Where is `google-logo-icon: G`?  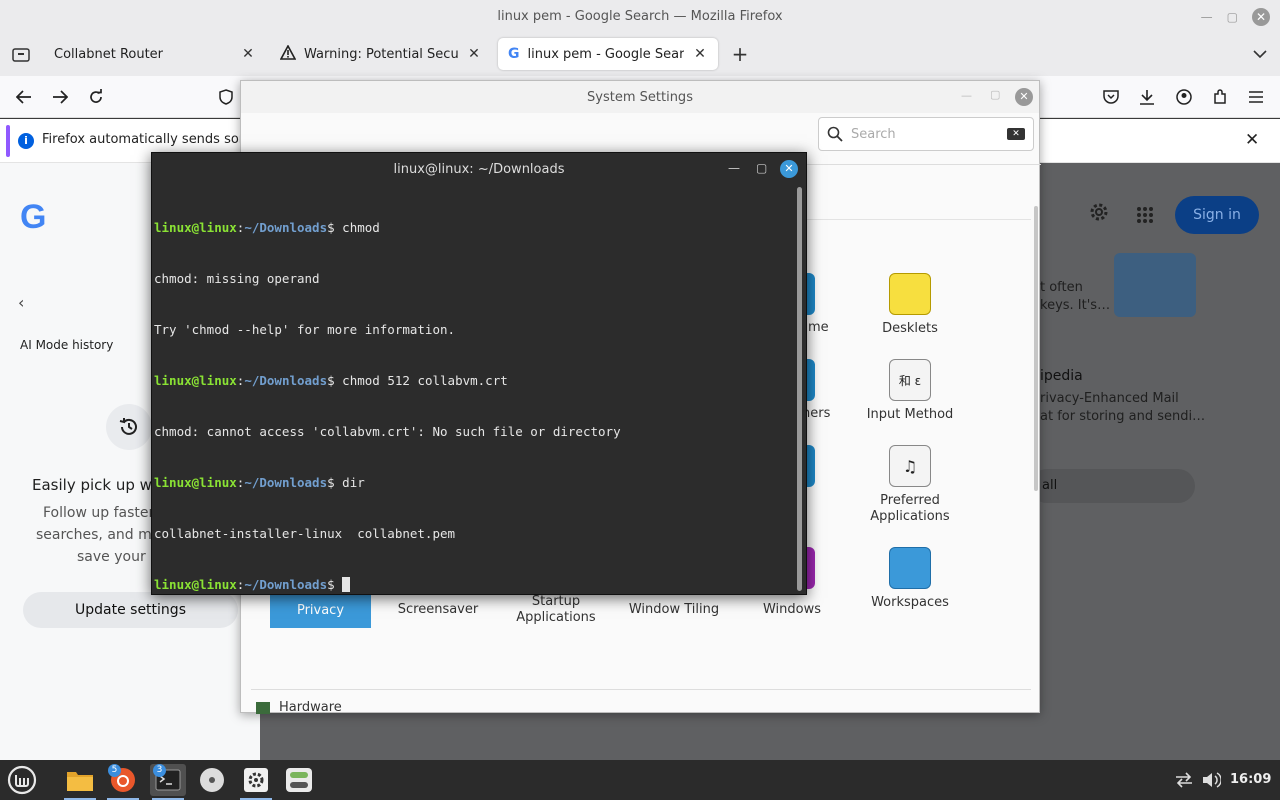 google-logo-icon: G is located at coordinates (33, 217).